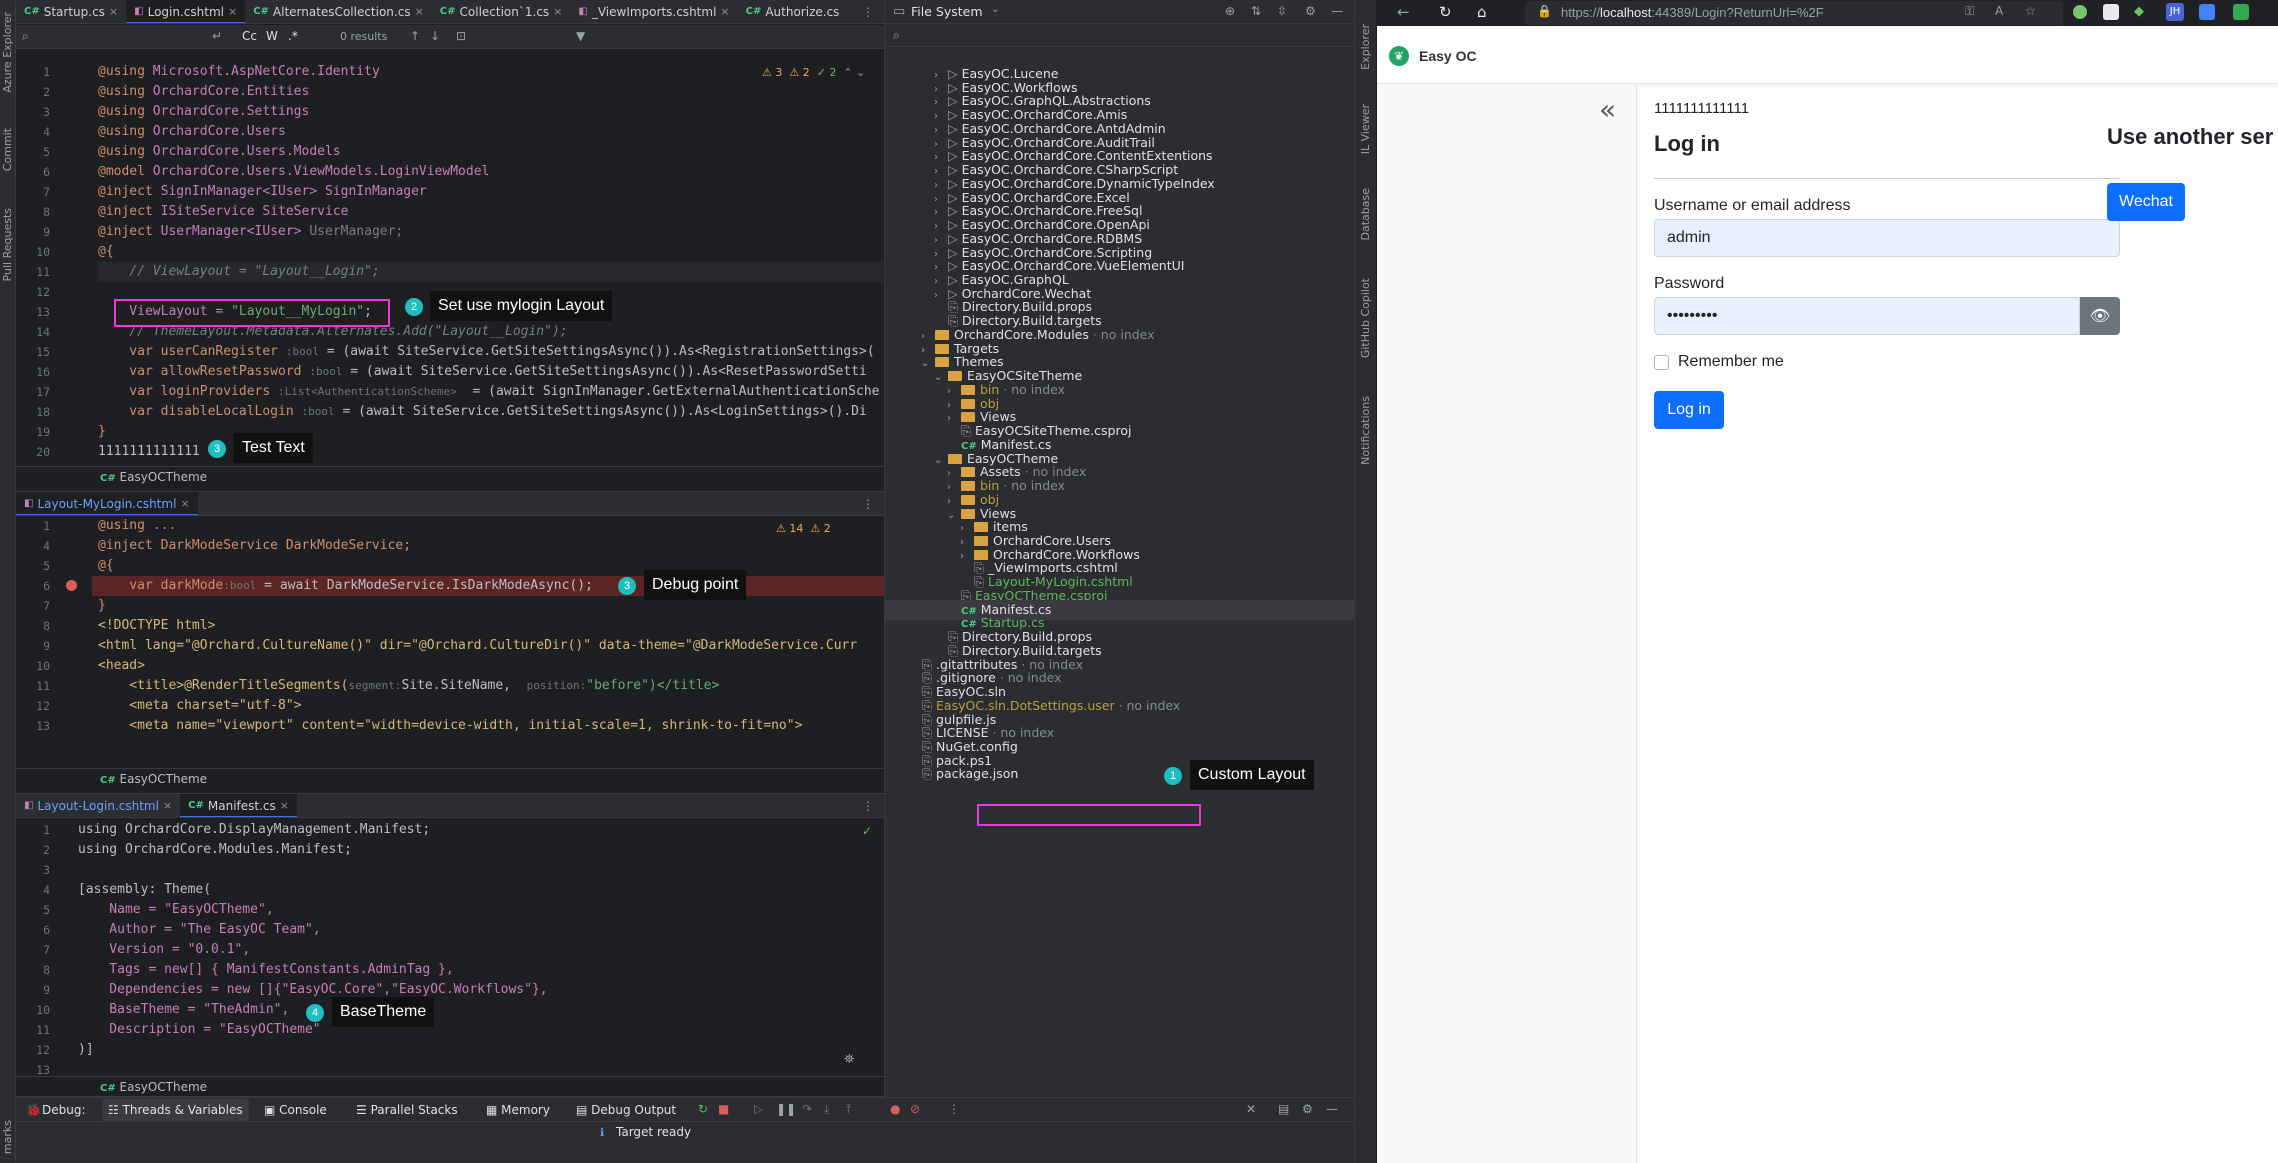  What do you see at coordinates (1445, 12) in the screenshot?
I see `refresh-icon: ↻` at bounding box center [1445, 12].